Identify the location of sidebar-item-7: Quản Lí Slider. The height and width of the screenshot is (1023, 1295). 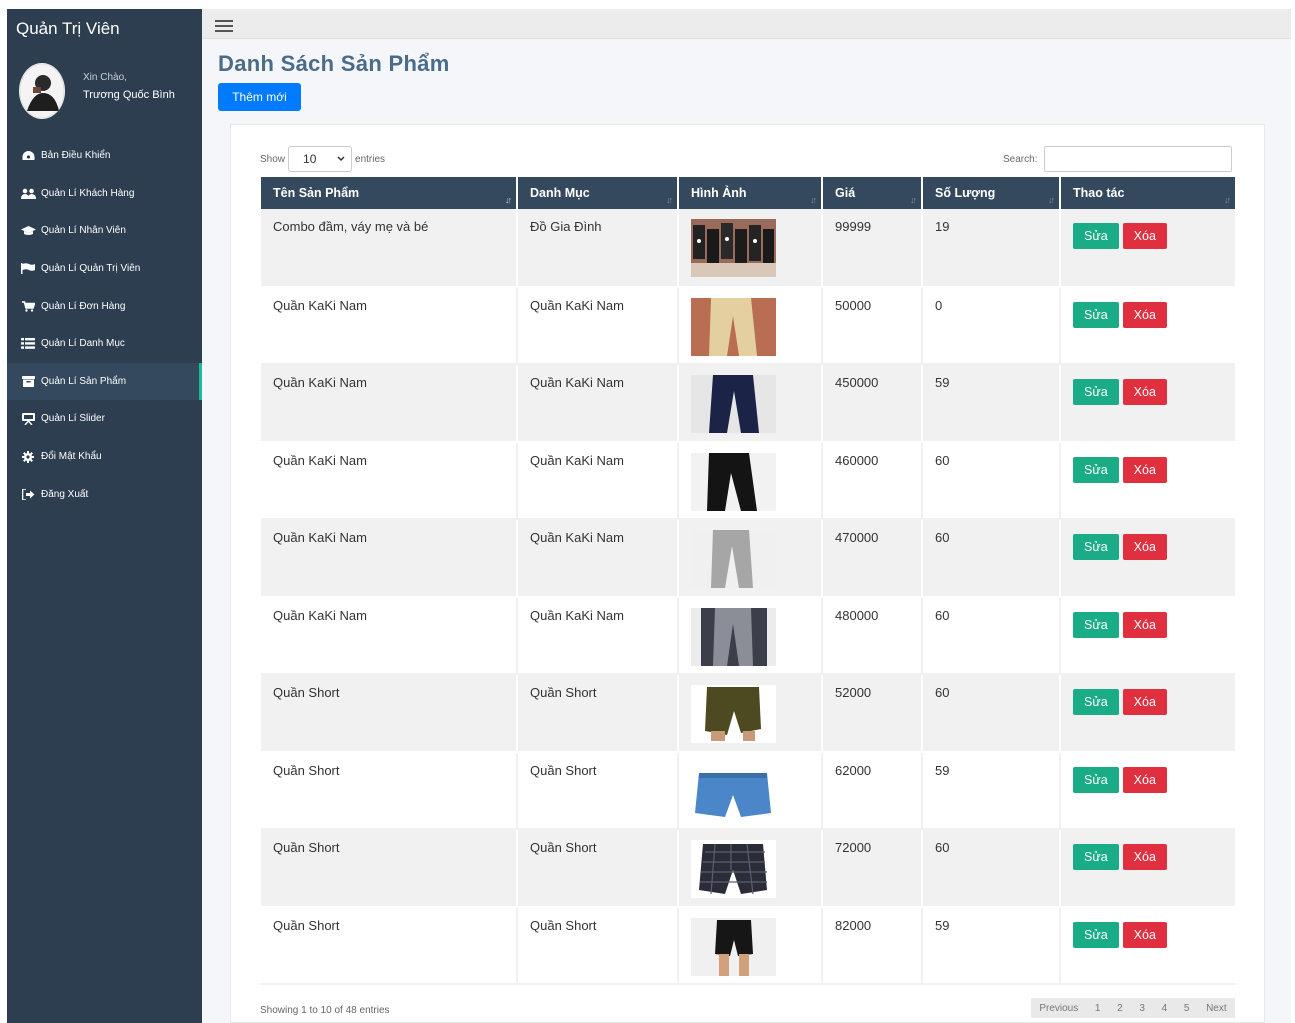
(104, 419).